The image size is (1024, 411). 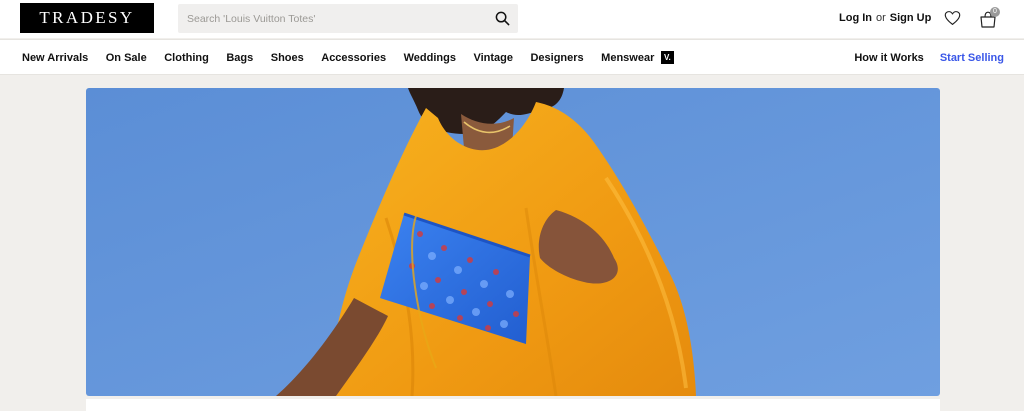 I want to click on nav-item-shoes: Shoes, so click(x=287, y=58).